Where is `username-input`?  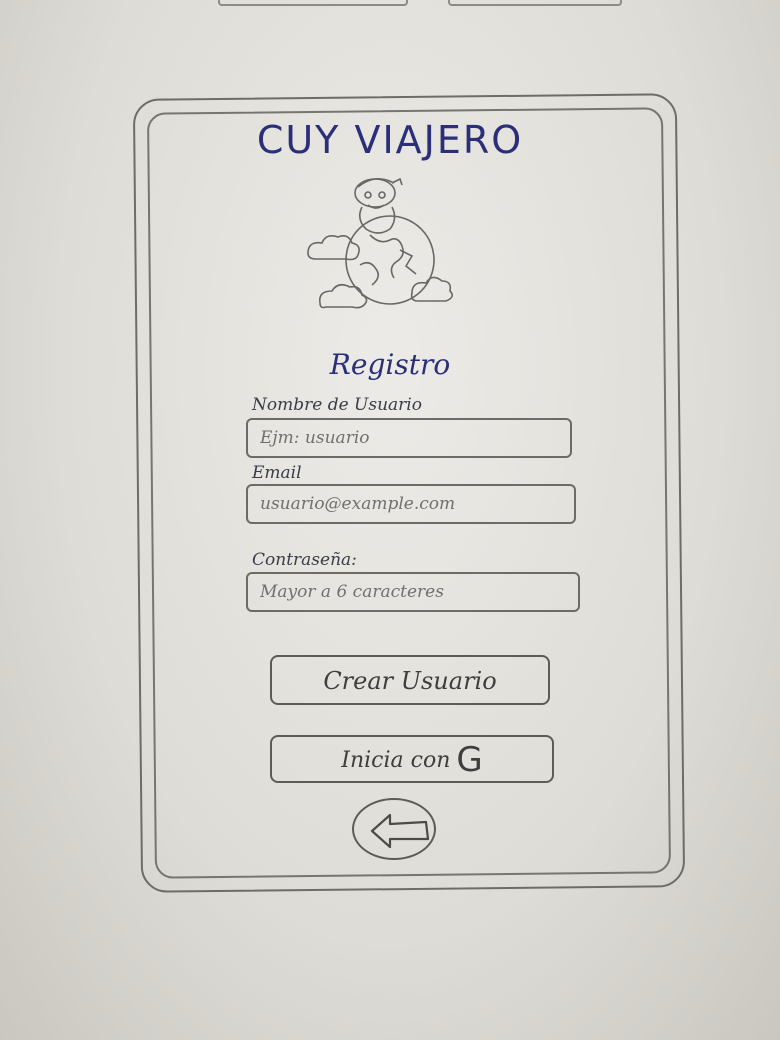
username-input is located at coordinates (409, 438).